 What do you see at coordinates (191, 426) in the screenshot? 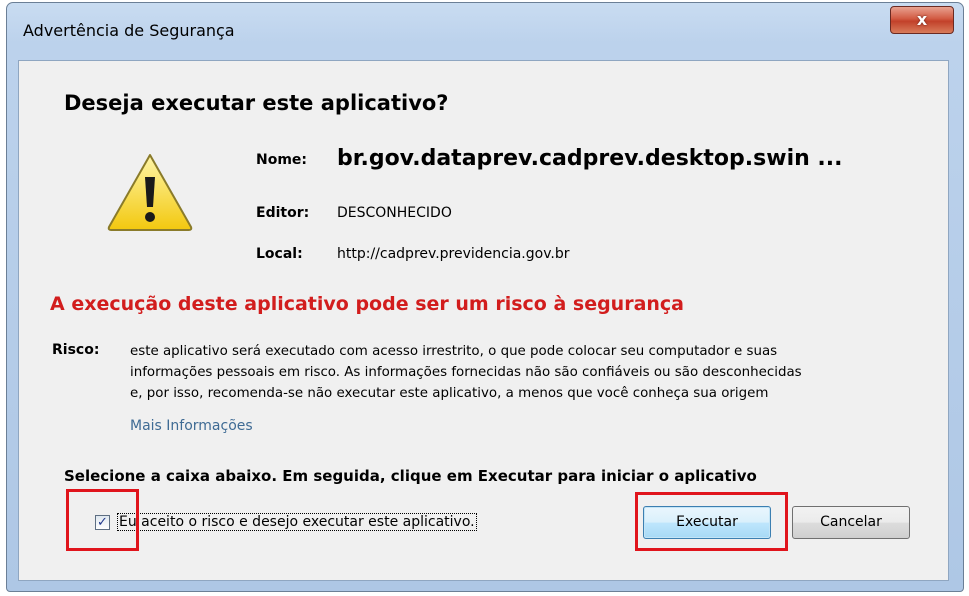
I see `more-info-link: Mais Informações` at bounding box center [191, 426].